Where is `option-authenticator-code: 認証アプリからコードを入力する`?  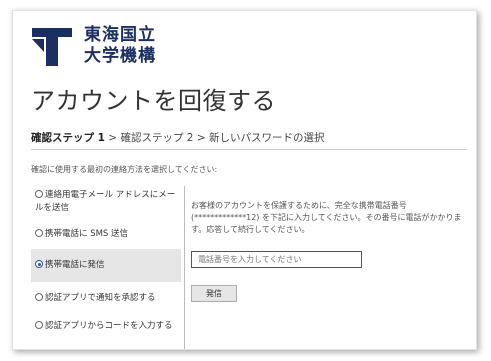 option-authenticator-code: 認証アプリからコードを入力する is located at coordinates (106, 326).